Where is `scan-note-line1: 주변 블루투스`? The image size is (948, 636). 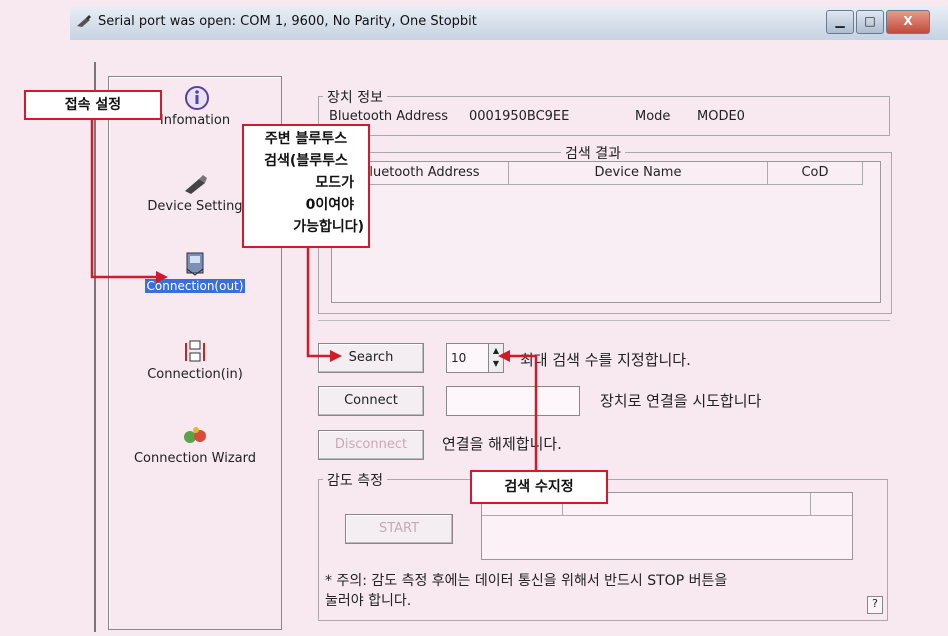
scan-note-line1: 주변 블루투스 is located at coordinates (306, 139).